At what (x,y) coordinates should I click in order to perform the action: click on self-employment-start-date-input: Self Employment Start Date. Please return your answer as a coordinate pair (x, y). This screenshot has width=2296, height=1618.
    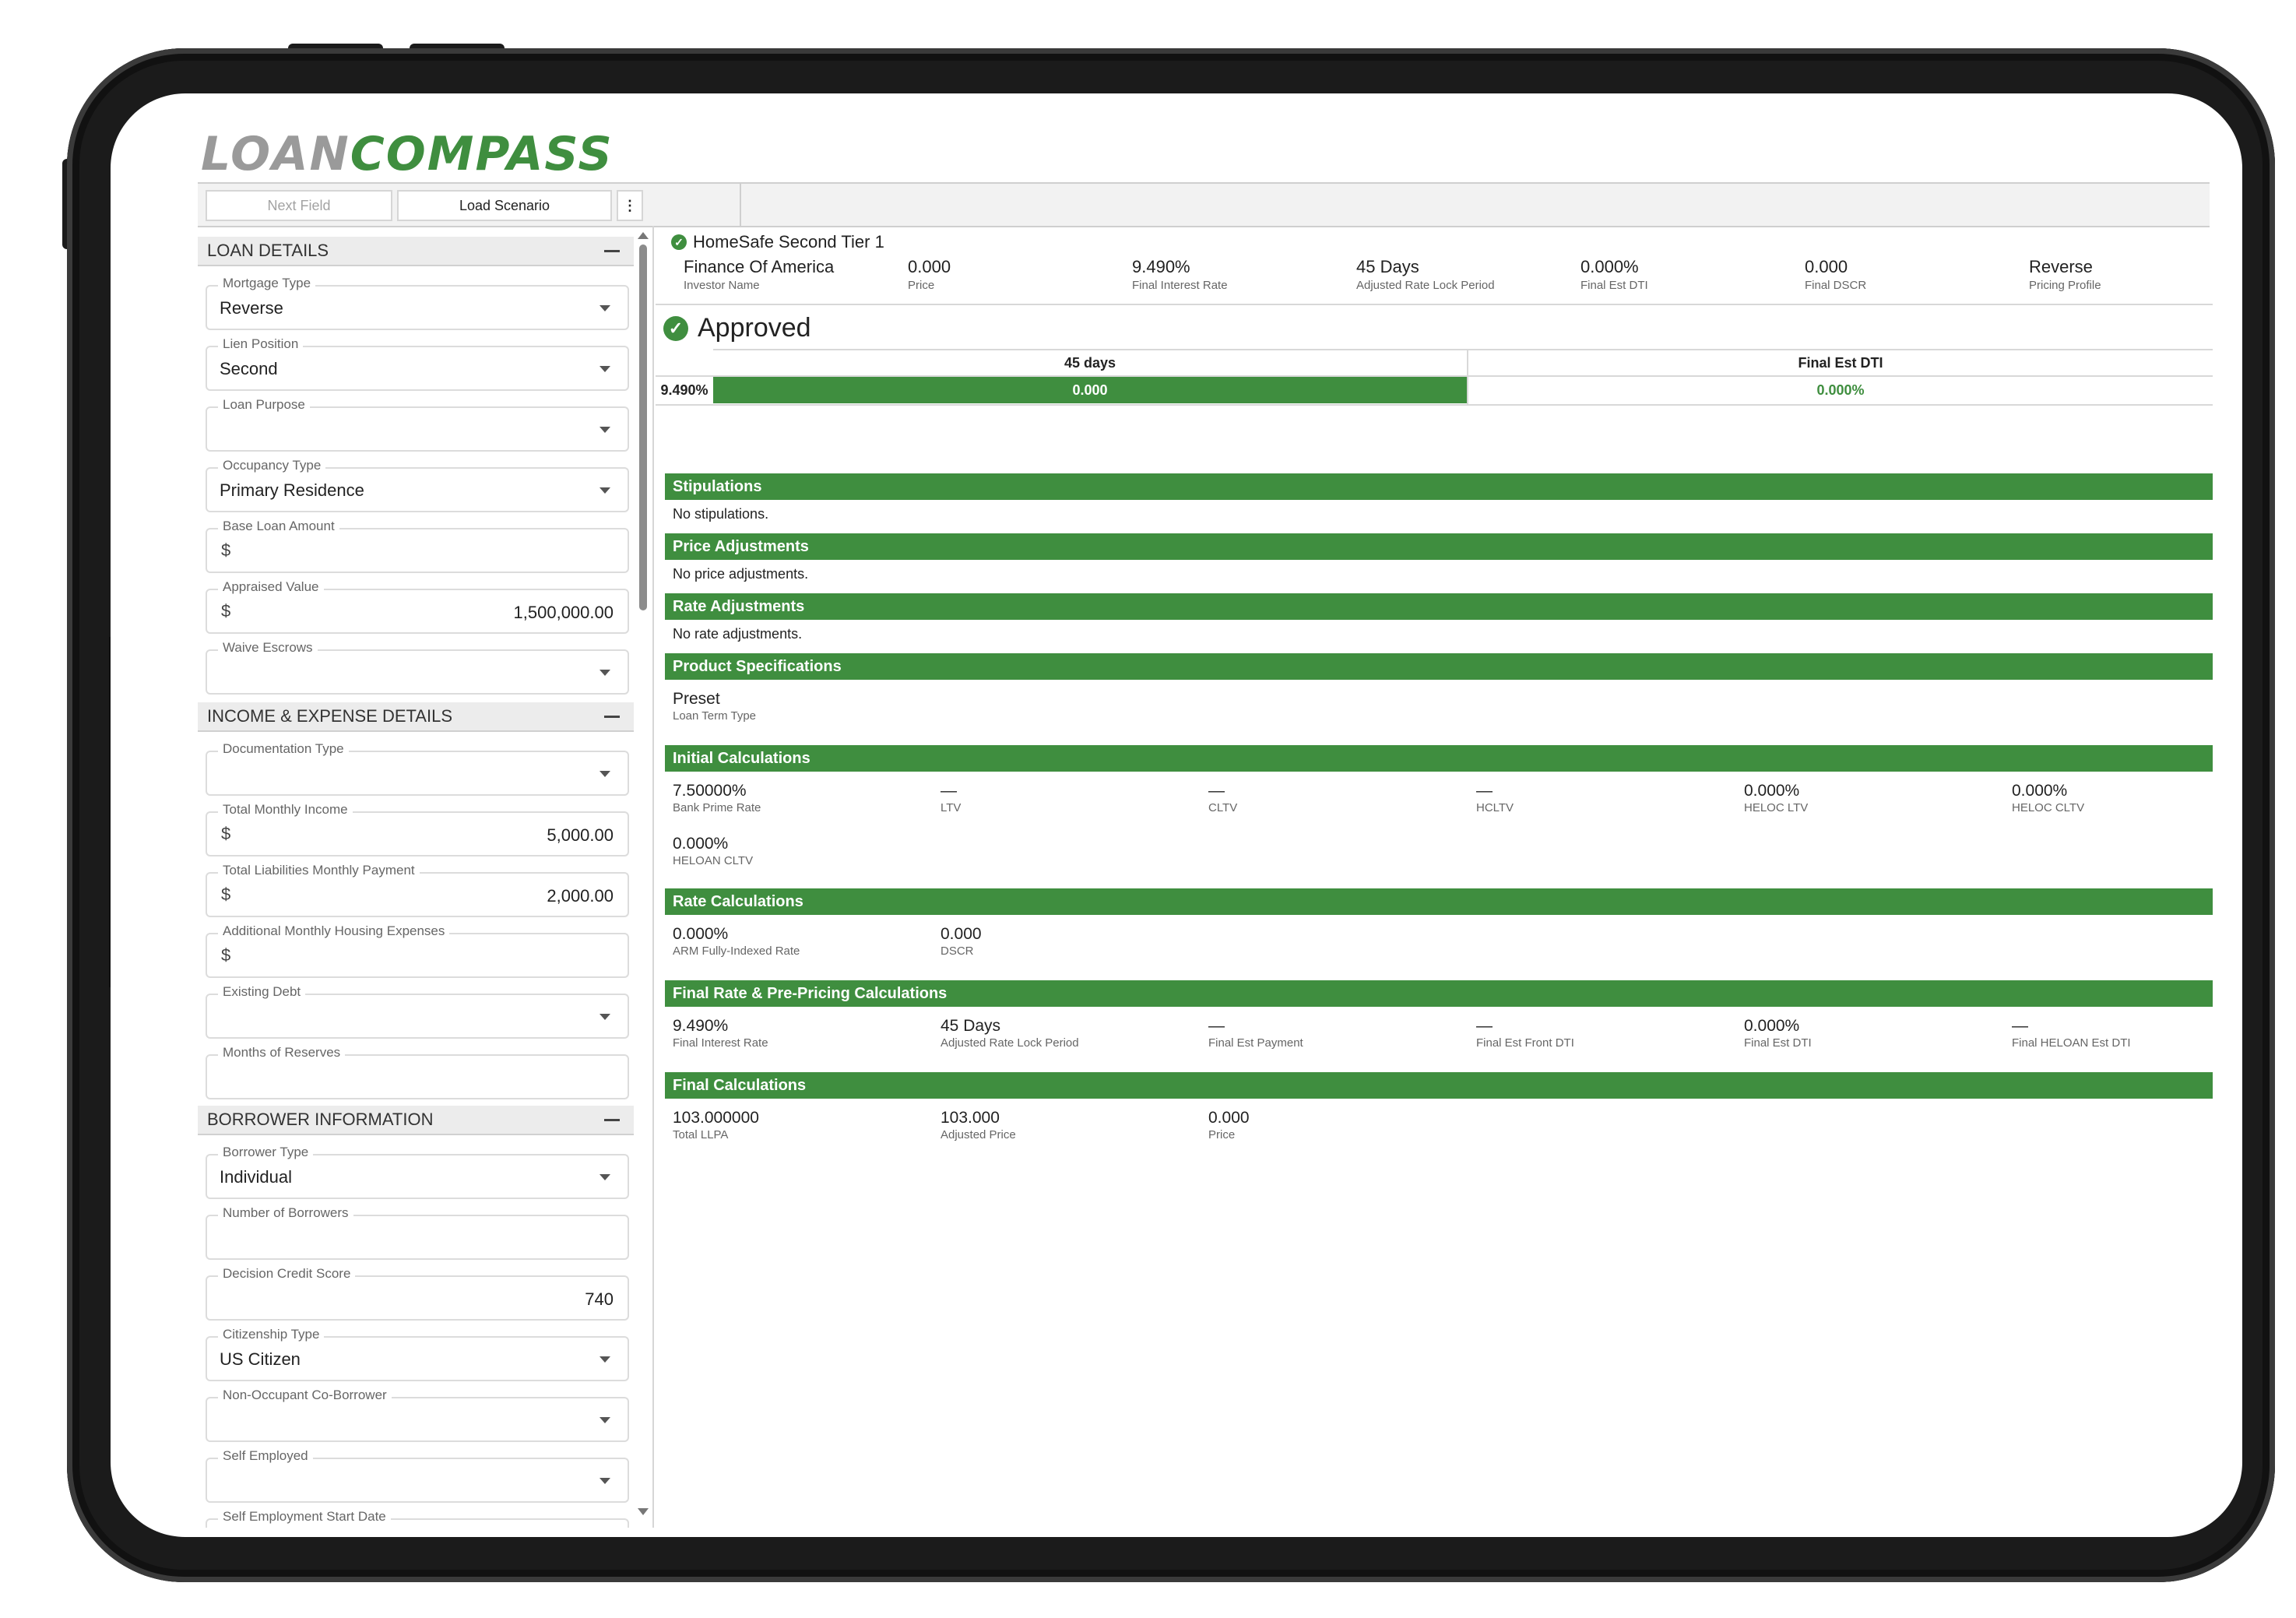
    Looking at the image, I should click on (417, 1518).